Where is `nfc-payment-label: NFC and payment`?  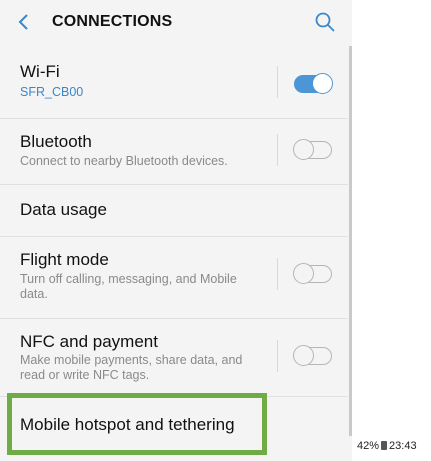
nfc-payment-label: NFC and payment is located at coordinates (89, 341).